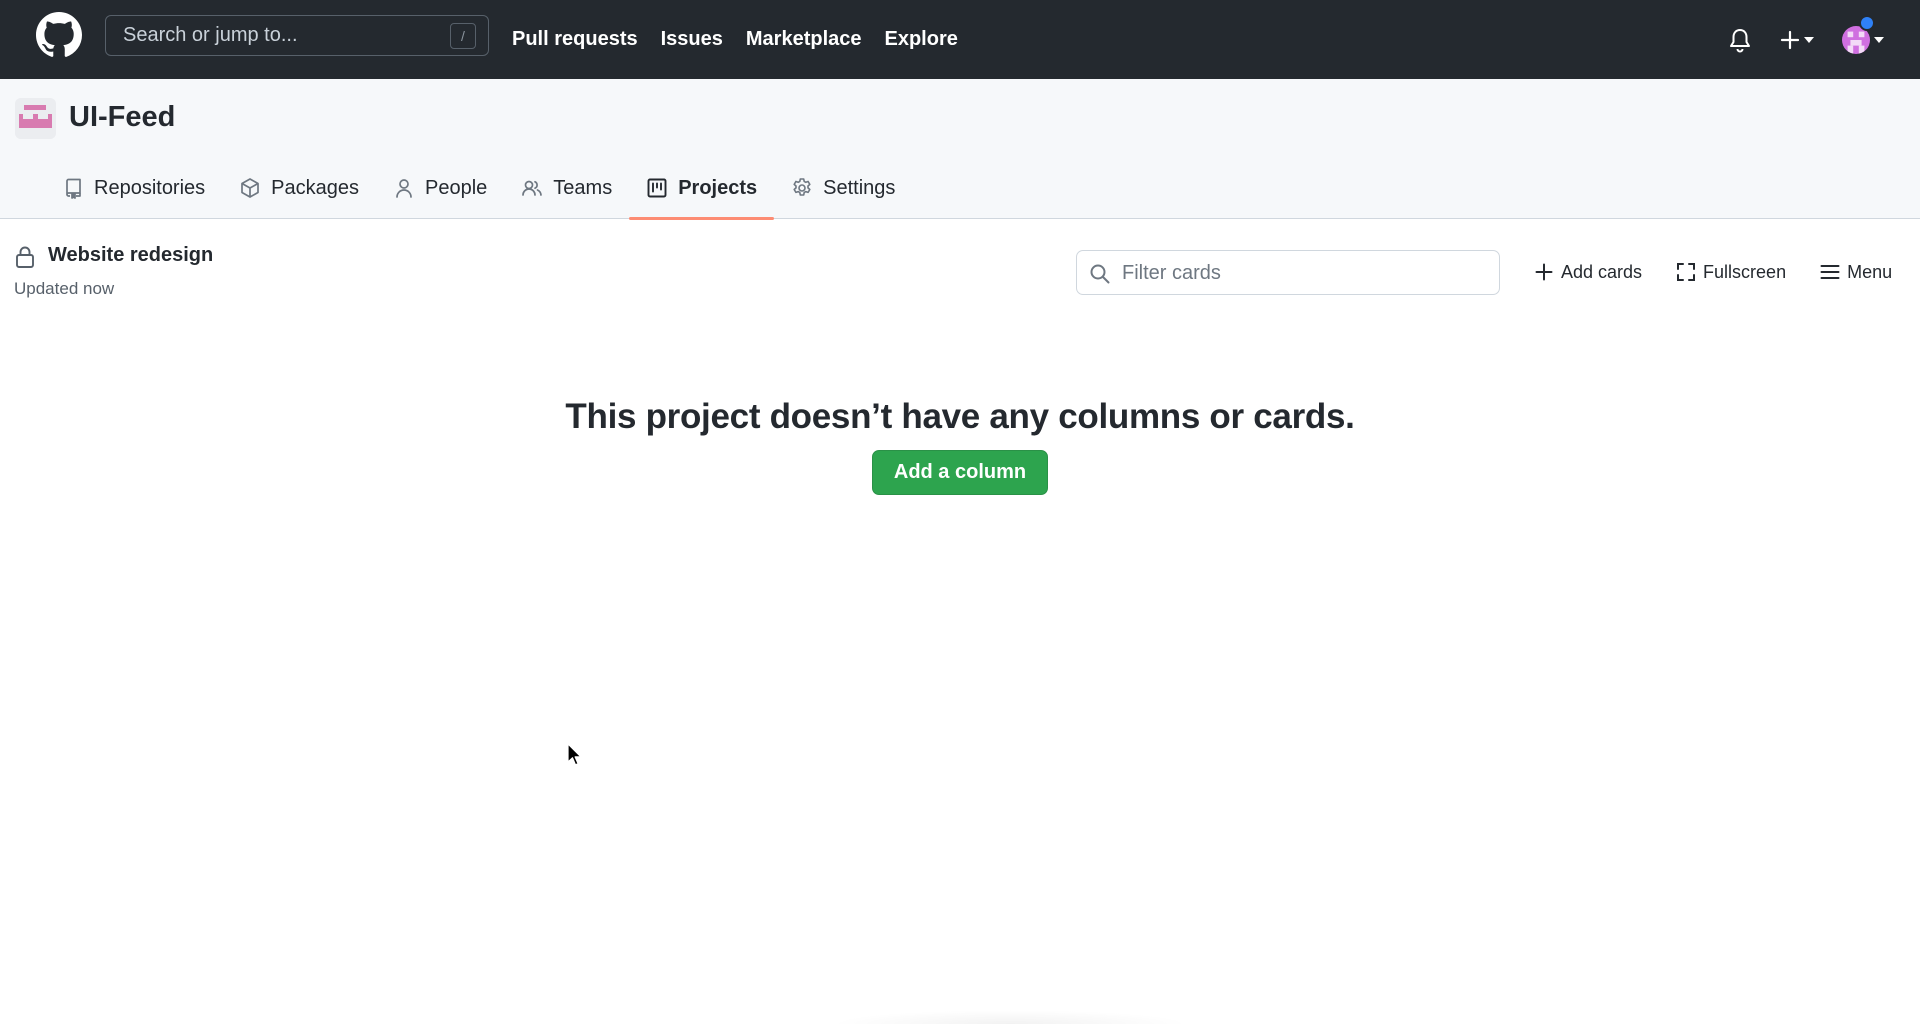 This screenshot has width=1920, height=1024. Describe the element at coordinates (73, 188) in the screenshot. I see `repo-icon` at that location.